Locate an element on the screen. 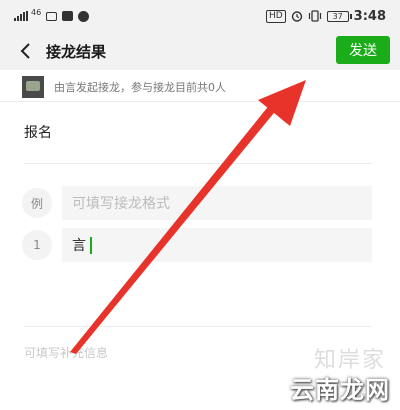 The image size is (400, 410). alarm-icon is located at coordinates (296, 16).